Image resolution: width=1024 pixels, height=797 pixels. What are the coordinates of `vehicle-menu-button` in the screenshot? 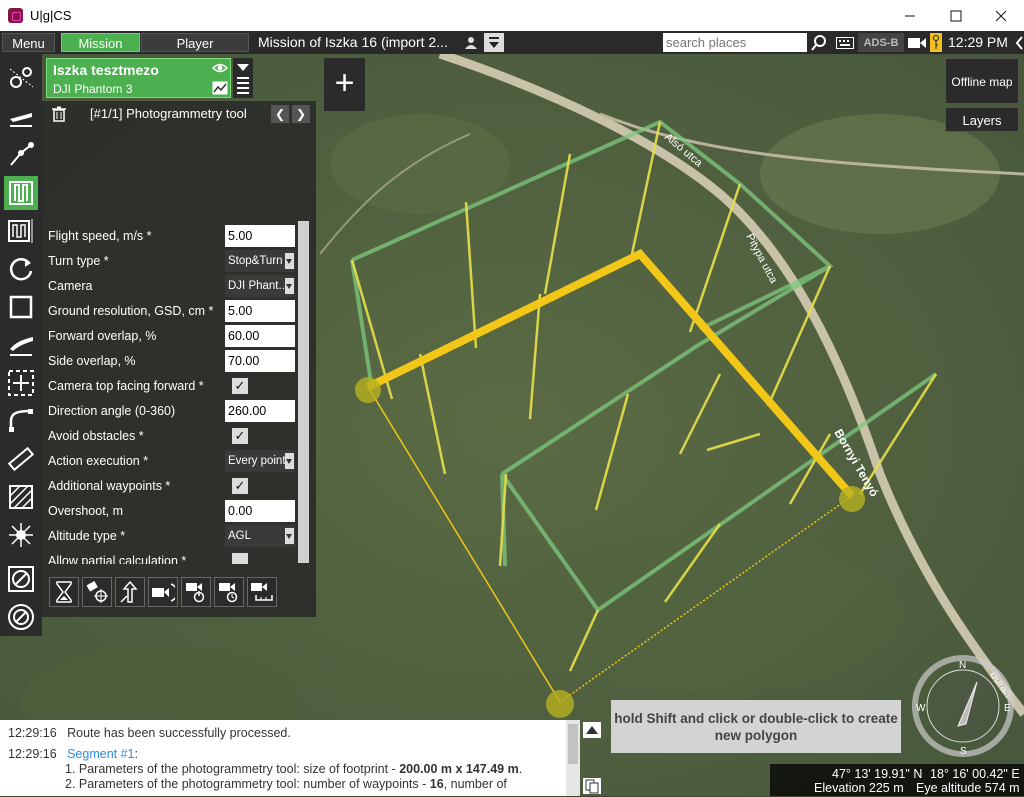 It's located at (243, 78).